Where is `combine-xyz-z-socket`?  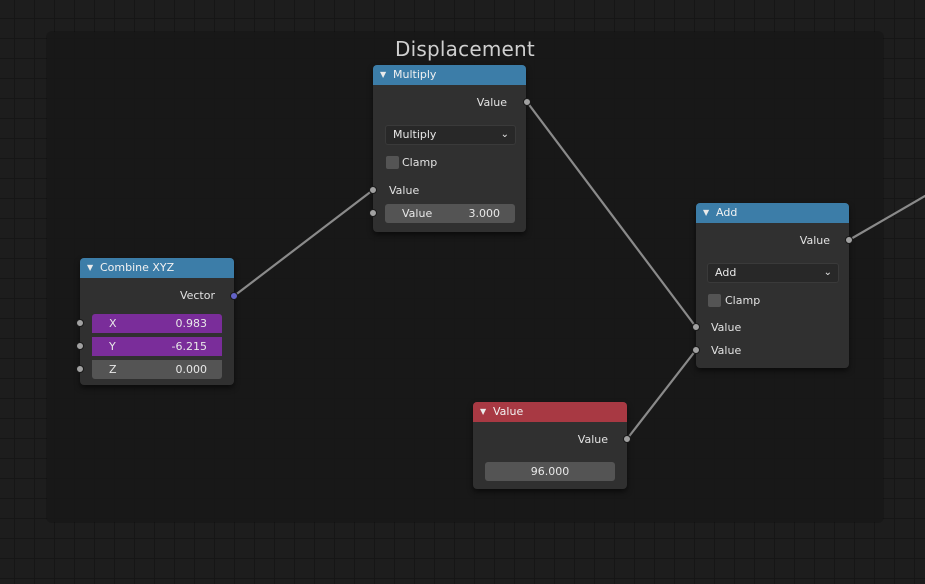
combine-xyz-z-socket is located at coordinates (80, 369).